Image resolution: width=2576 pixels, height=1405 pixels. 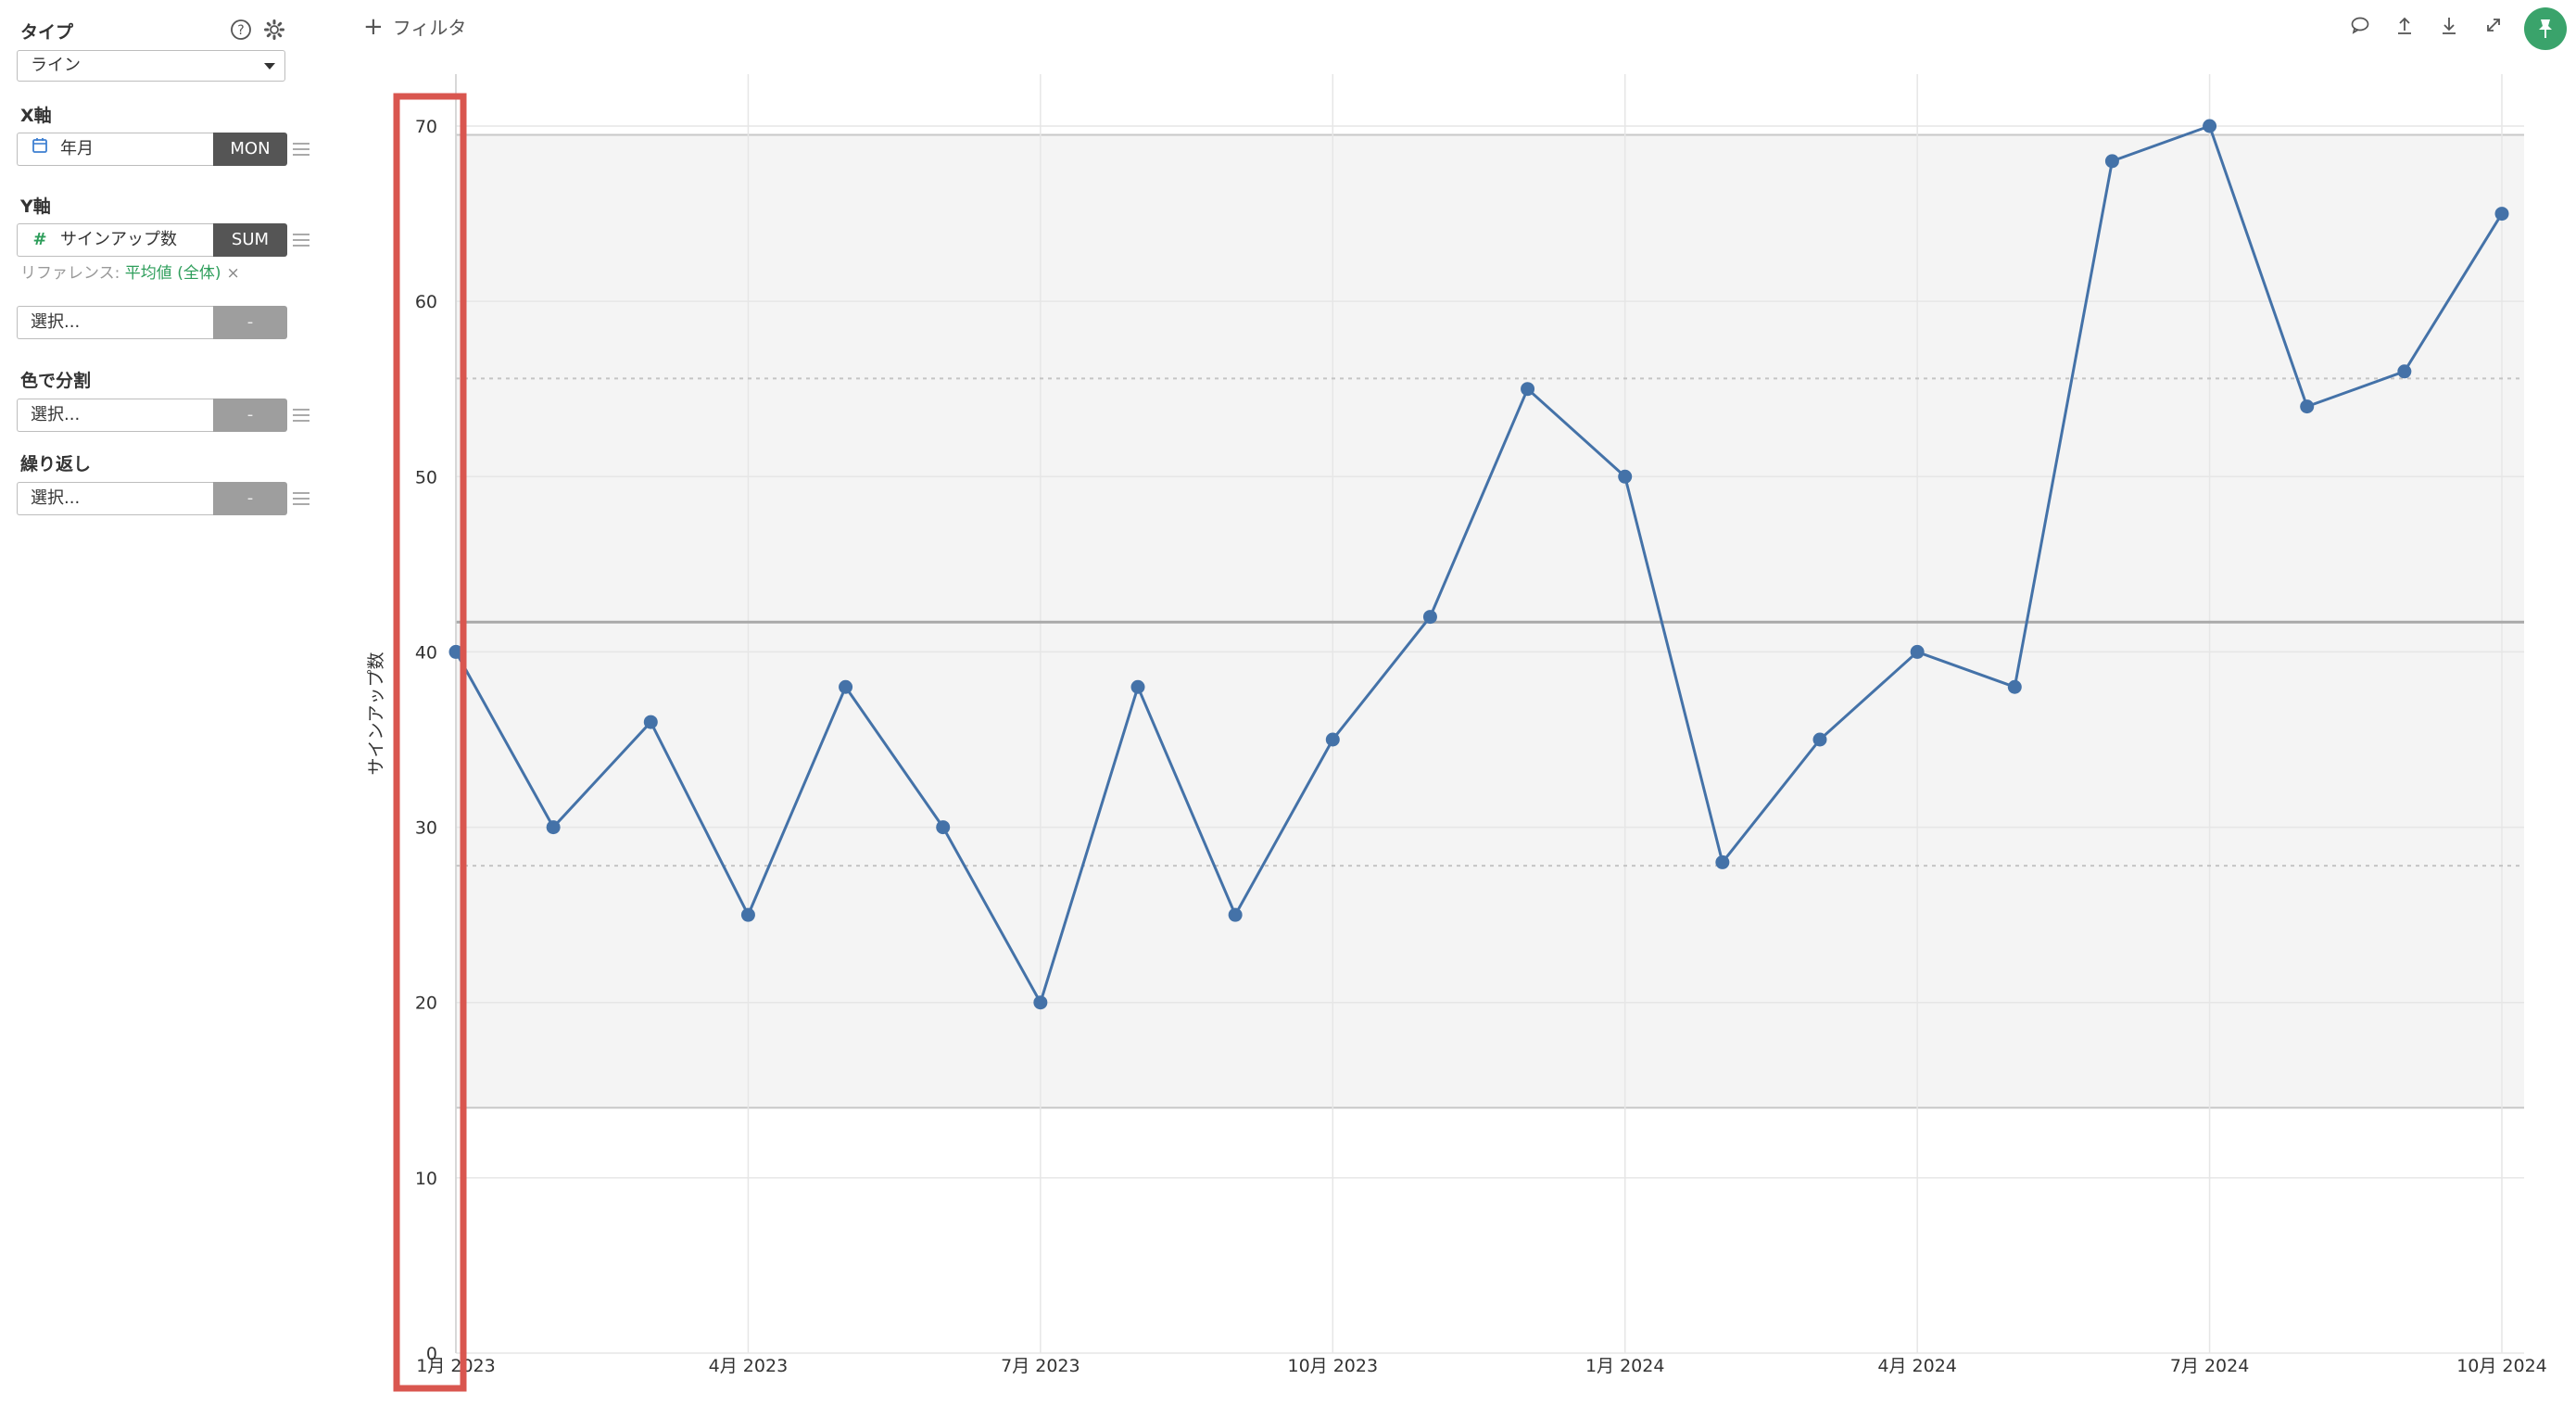 What do you see at coordinates (426, 302) in the screenshot?
I see `y-tick-label: 60` at bounding box center [426, 302].